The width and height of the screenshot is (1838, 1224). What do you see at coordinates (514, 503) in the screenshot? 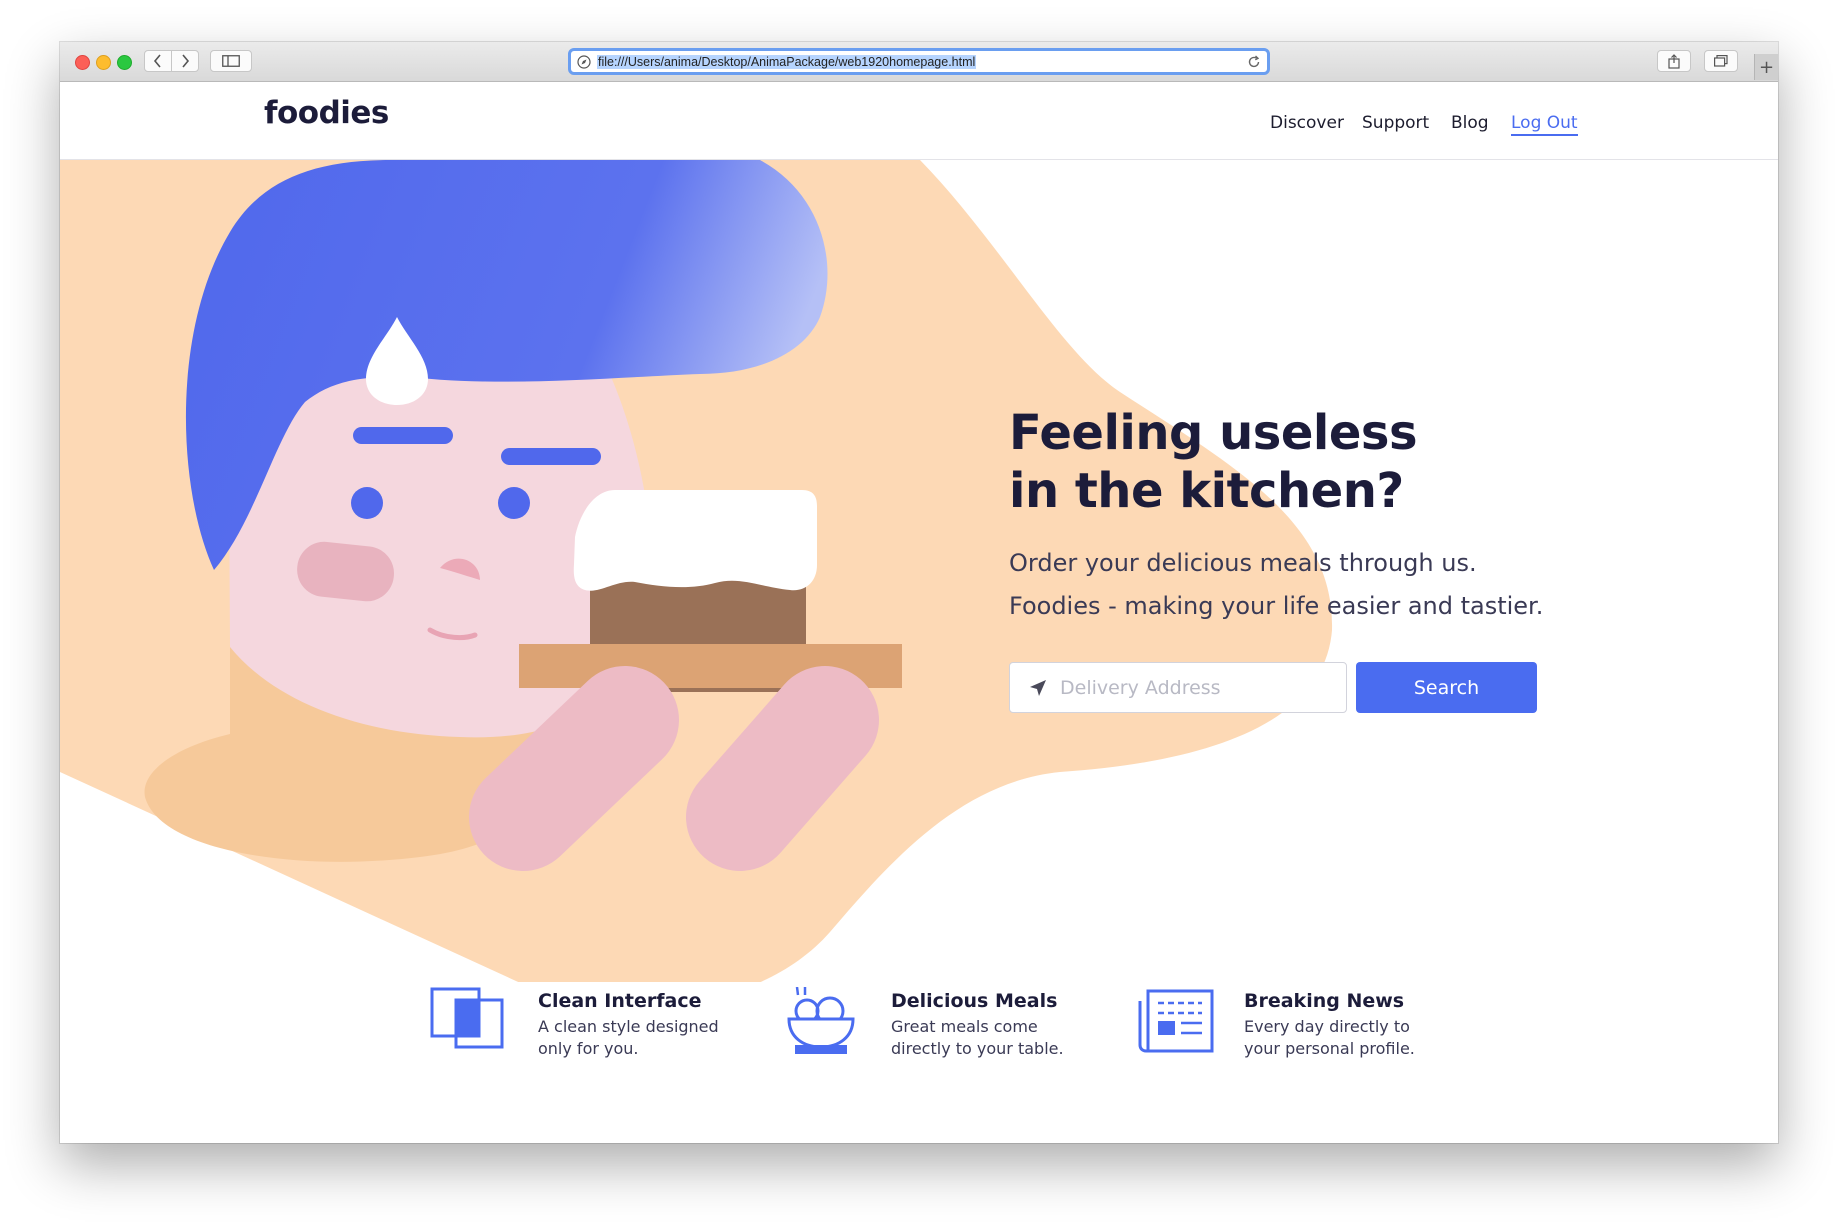
I see `right-eye` at bounding box center [514, 503].